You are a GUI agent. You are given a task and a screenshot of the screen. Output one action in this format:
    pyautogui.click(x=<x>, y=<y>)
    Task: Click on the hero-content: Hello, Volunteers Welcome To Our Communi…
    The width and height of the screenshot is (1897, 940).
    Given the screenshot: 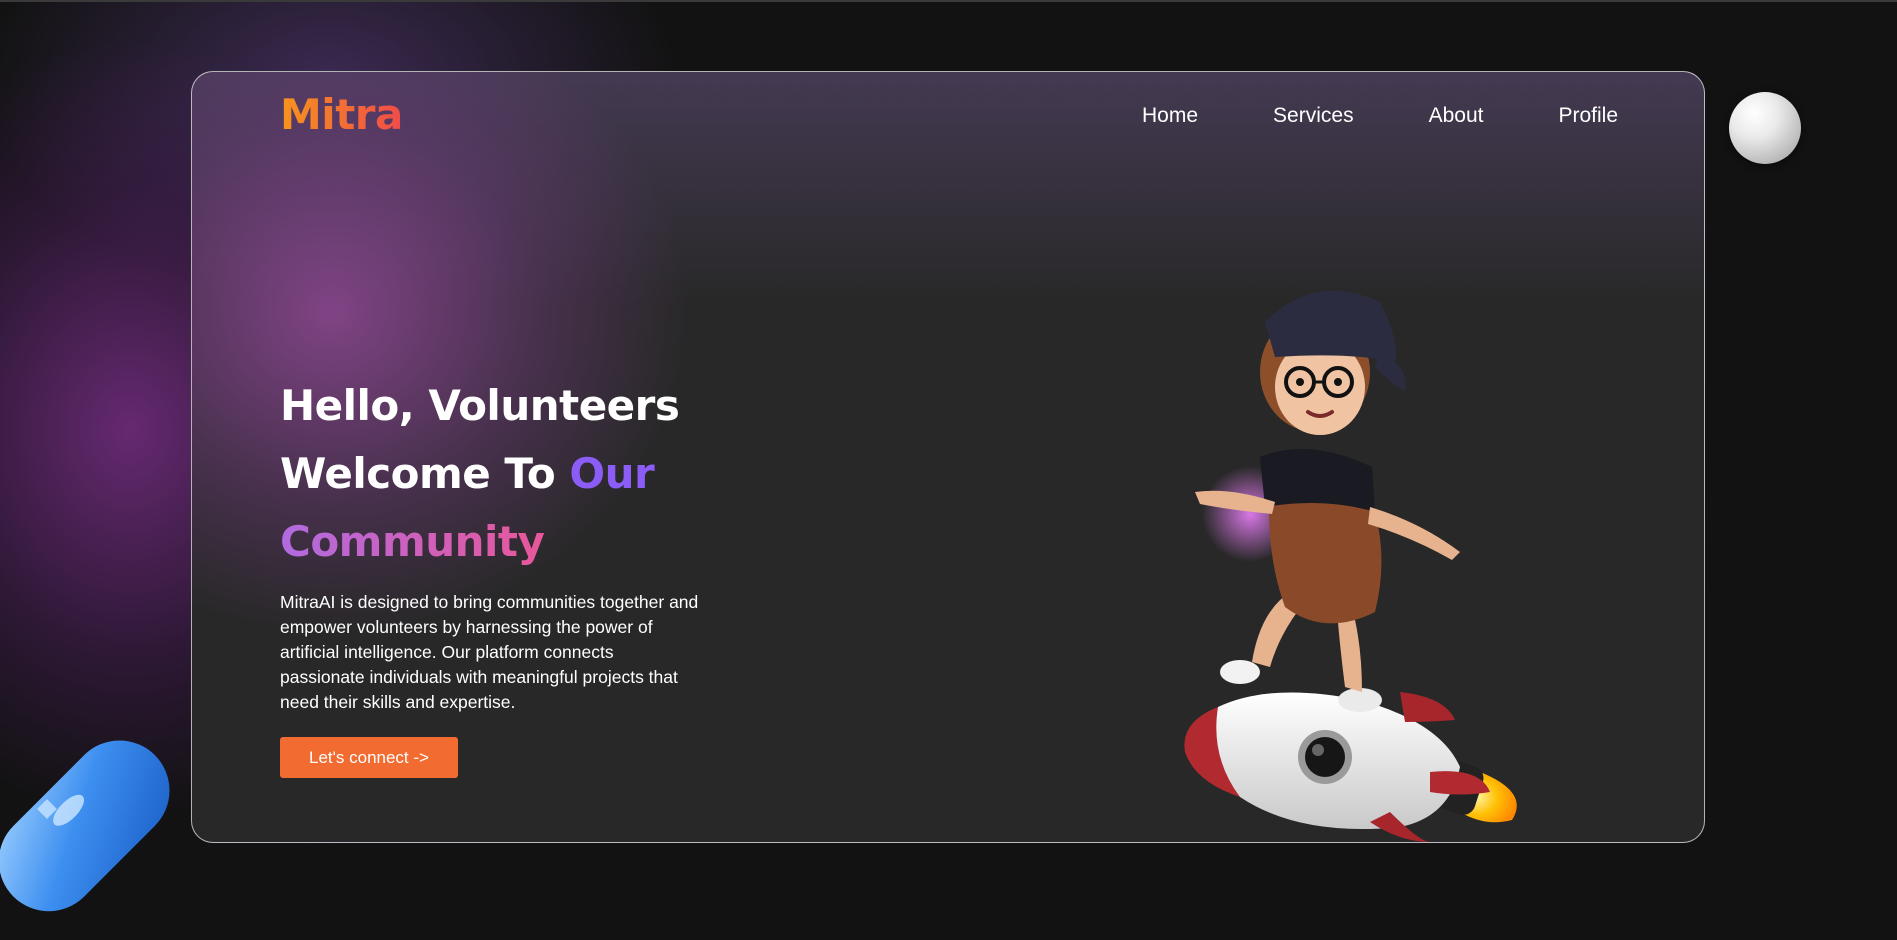 What is the action you would take?
    pyautogui.click(x=510, y=552)
    